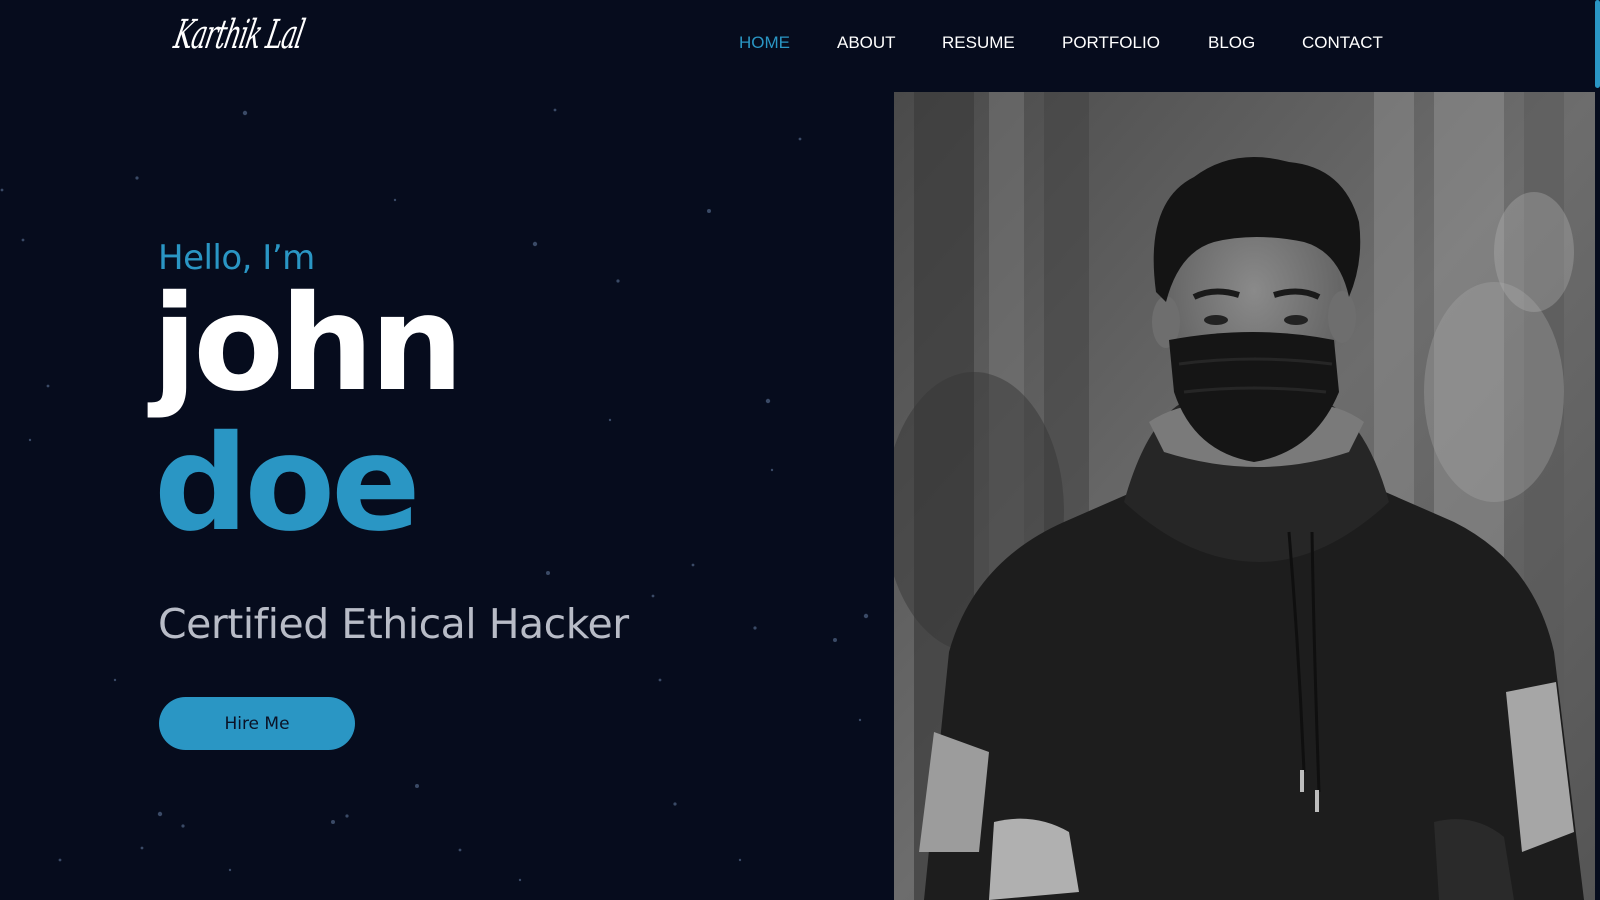 This screenshot has width=1600, height=900. I want to click on main-nav: HOME ABOUT RESUME PORTFOLIO BLOG CONTACT, so click(800, 45).